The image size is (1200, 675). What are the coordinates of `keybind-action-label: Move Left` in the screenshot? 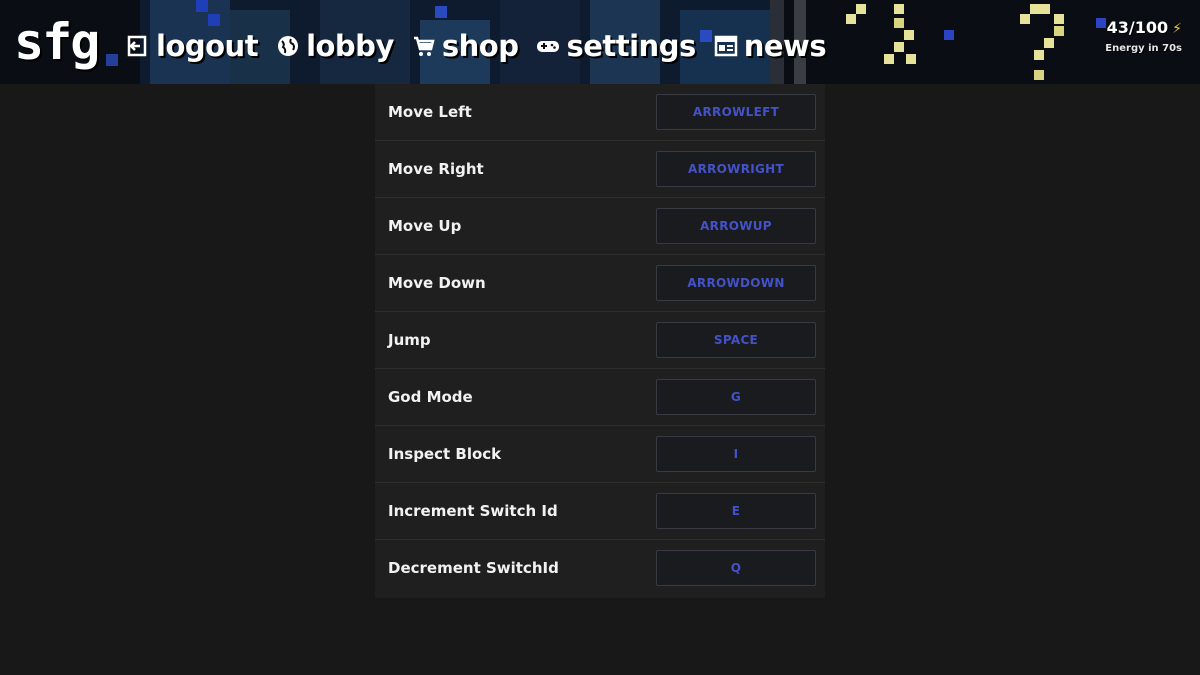 It's located at (430, 112).